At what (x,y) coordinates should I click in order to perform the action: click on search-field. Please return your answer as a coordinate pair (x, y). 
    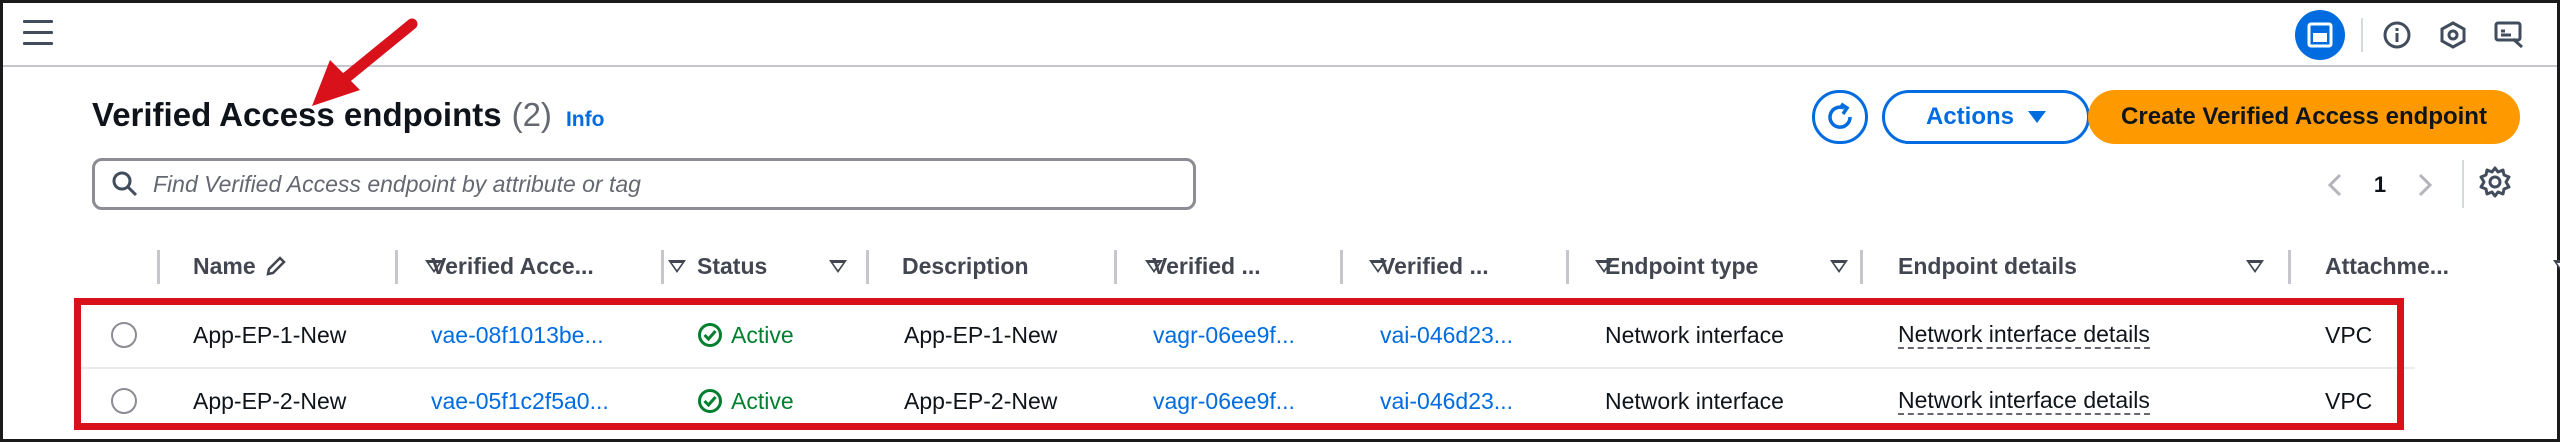
    Looking at the image, I should click on (644, 184).